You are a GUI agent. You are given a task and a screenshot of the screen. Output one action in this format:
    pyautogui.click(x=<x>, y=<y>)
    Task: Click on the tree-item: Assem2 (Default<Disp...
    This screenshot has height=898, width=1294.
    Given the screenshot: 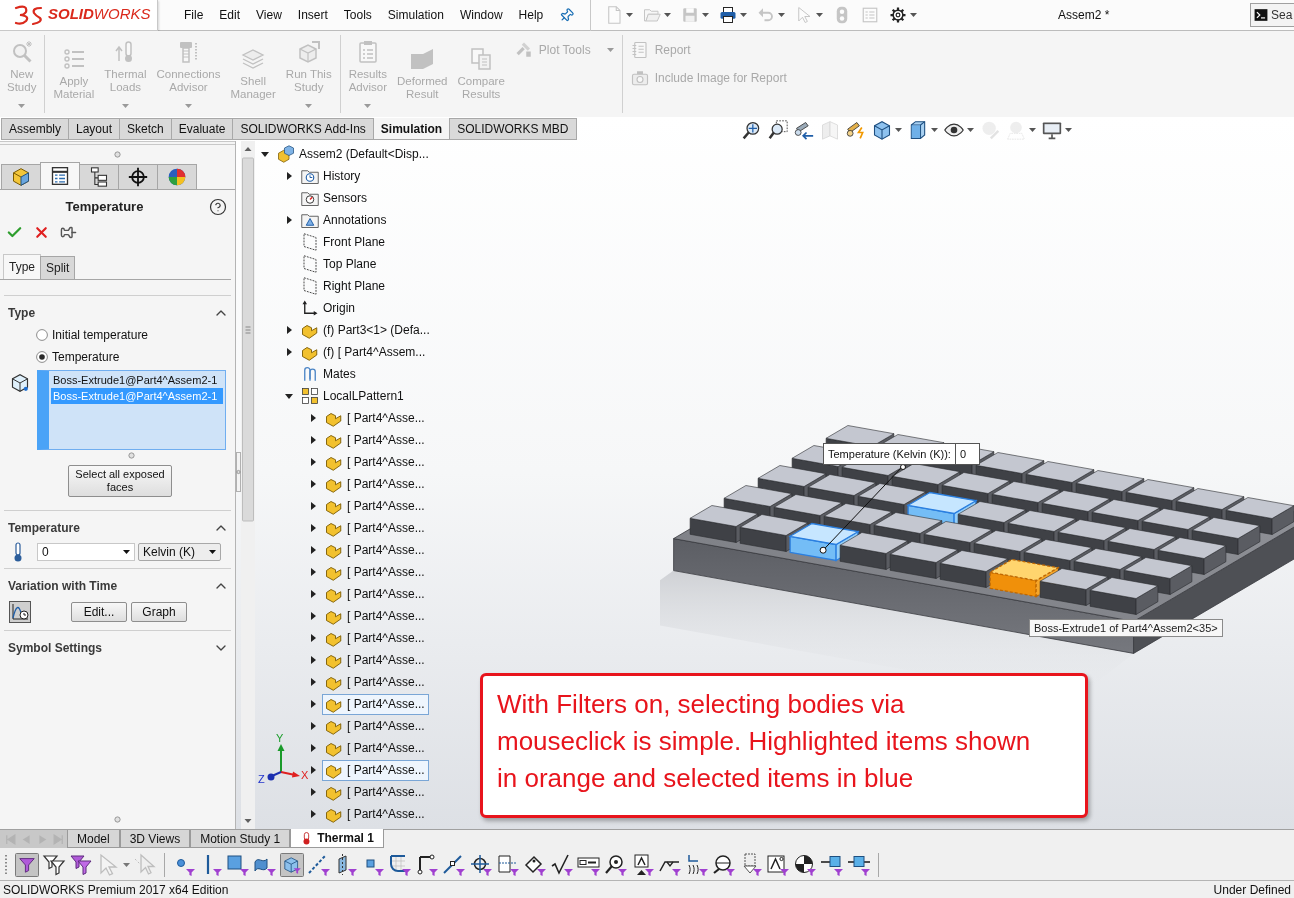 What is the action you would take?
    pyautogui.click(x=353, y=154)
    